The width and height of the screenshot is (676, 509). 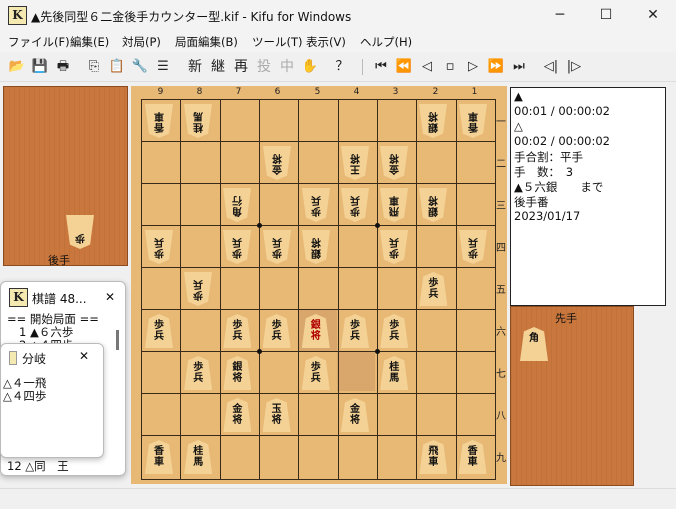 What do you see at coordinates (163, 67) in the screenshot?
I see `list-icon: ☰` at bounding box center [163, 67].